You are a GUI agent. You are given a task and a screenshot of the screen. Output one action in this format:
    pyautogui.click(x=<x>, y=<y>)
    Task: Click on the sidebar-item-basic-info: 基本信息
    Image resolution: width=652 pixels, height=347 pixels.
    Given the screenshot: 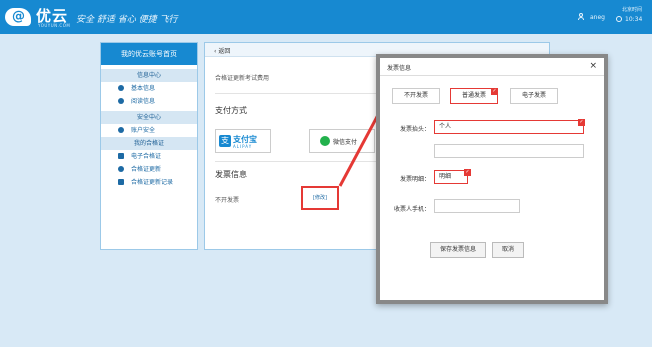 What is the action you would take?
    pyautogui.click(x=149, y=88)
    